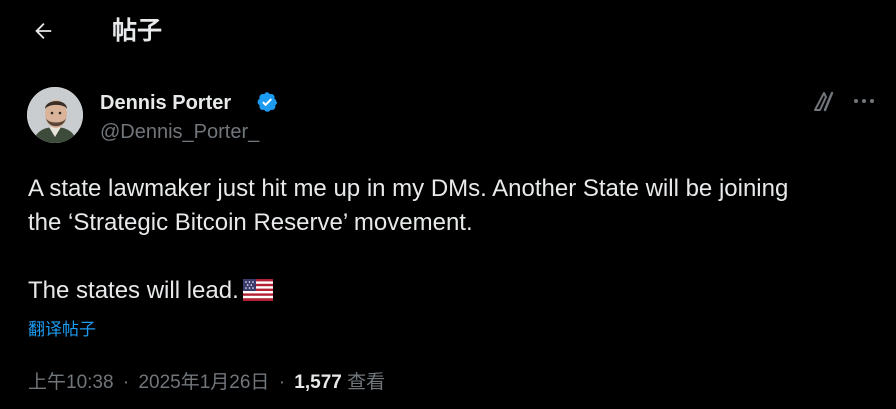  I want to click on grok-button, so click(824, 101).